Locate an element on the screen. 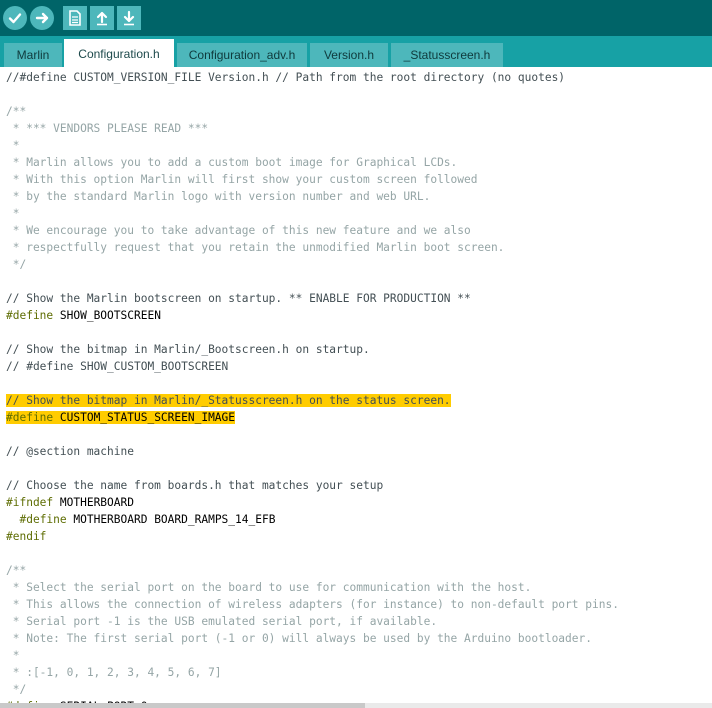 Image resolution: width=712 pixels, height=708 pixels. code-token: MOTHERBOARD BOARD_RAMPS_14_EFB is located at coordinates (171, 519).